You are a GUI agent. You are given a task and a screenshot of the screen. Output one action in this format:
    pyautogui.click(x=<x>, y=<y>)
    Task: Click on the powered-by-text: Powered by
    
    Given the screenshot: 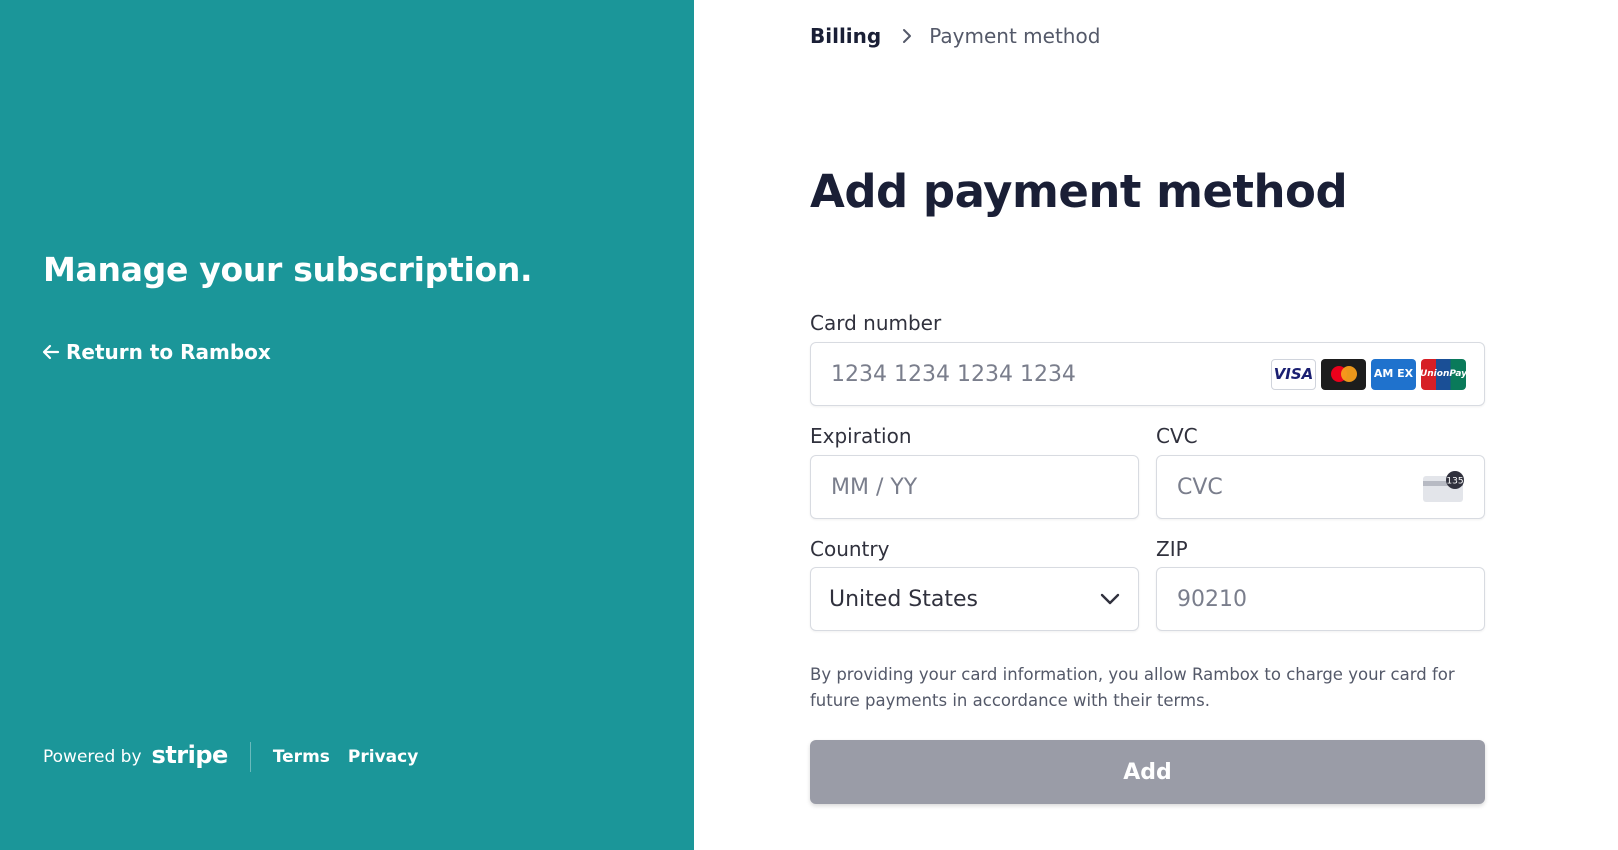 What is the action you would take?
    pyautogui.click(x=92, y=757)
    